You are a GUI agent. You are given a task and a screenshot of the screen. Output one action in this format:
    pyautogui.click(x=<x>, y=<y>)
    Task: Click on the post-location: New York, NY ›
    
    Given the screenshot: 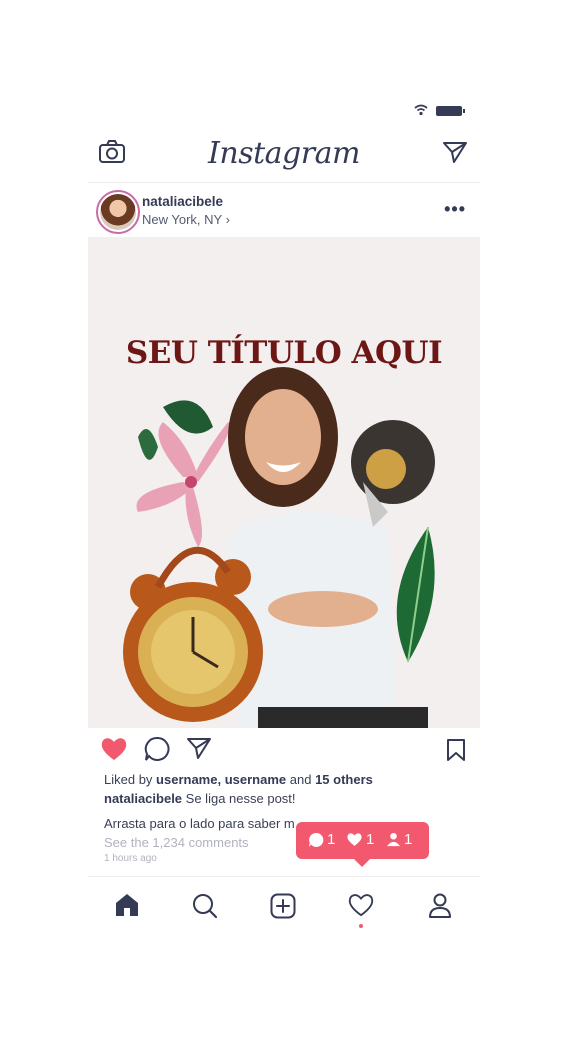 What is the action you would take?
    pyautogui.click(x=186, y=219)
    